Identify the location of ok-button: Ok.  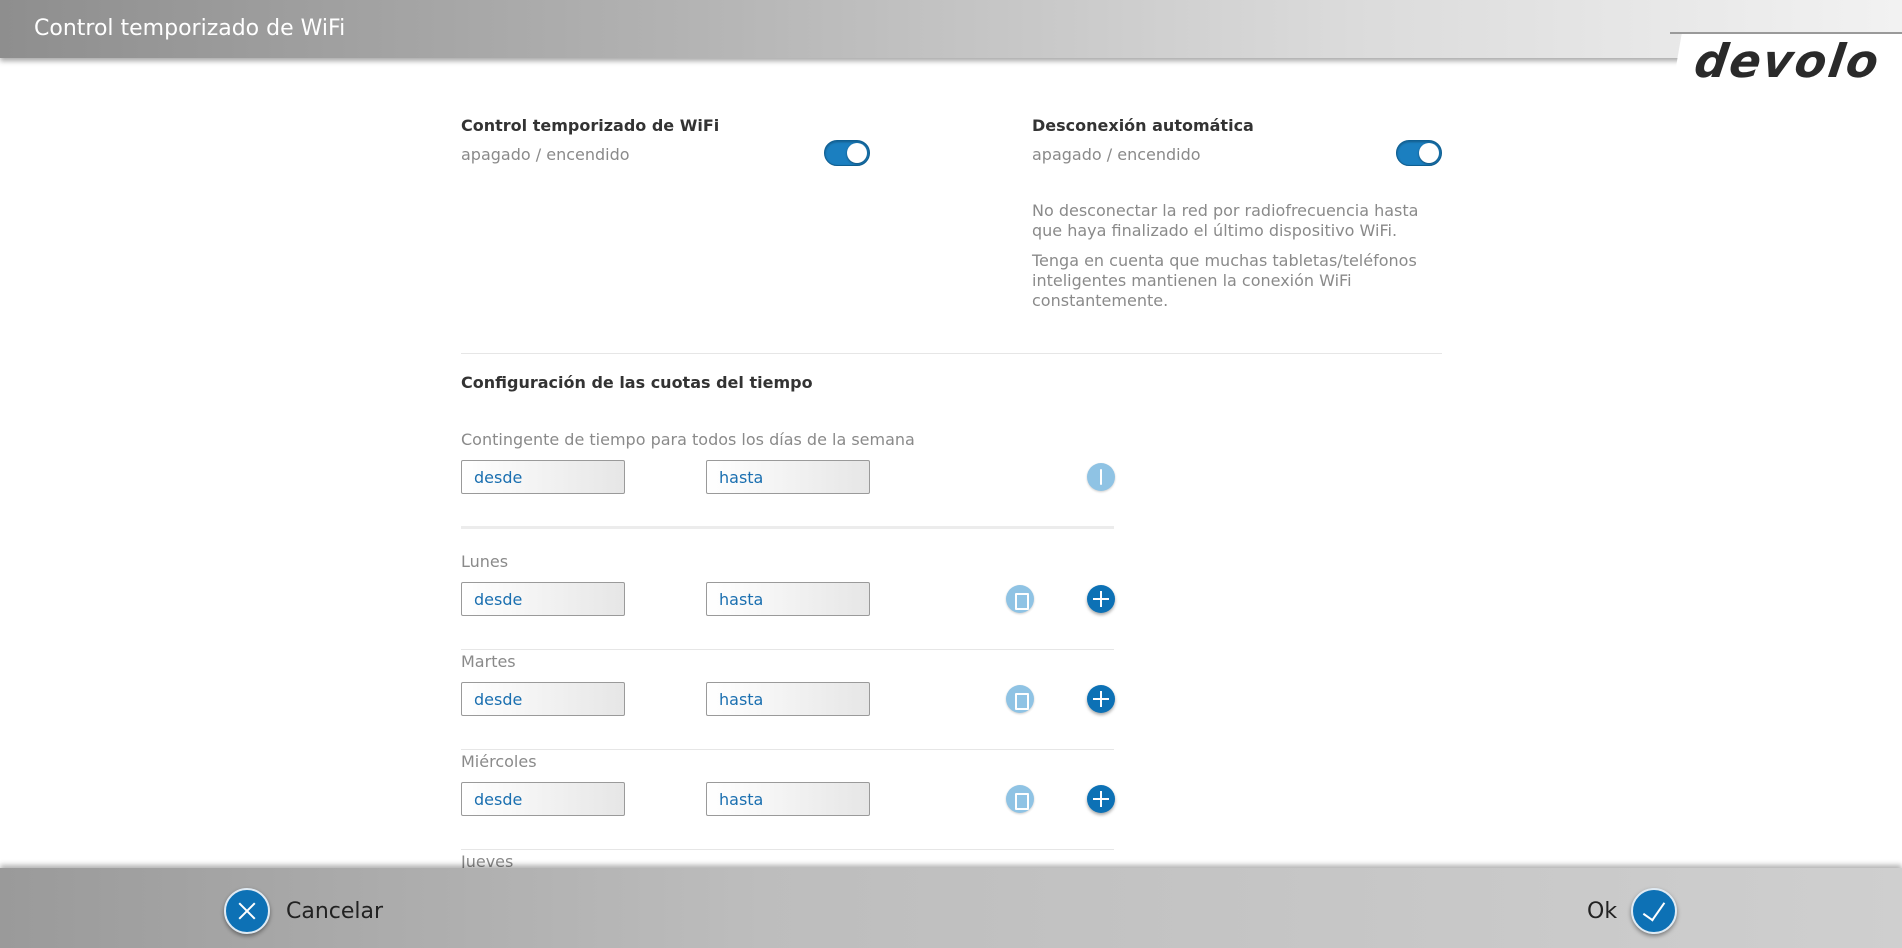
(1632, 911).